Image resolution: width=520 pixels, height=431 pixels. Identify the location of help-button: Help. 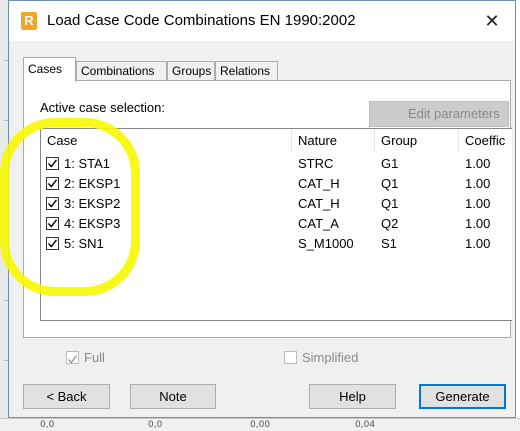
(352, 396).